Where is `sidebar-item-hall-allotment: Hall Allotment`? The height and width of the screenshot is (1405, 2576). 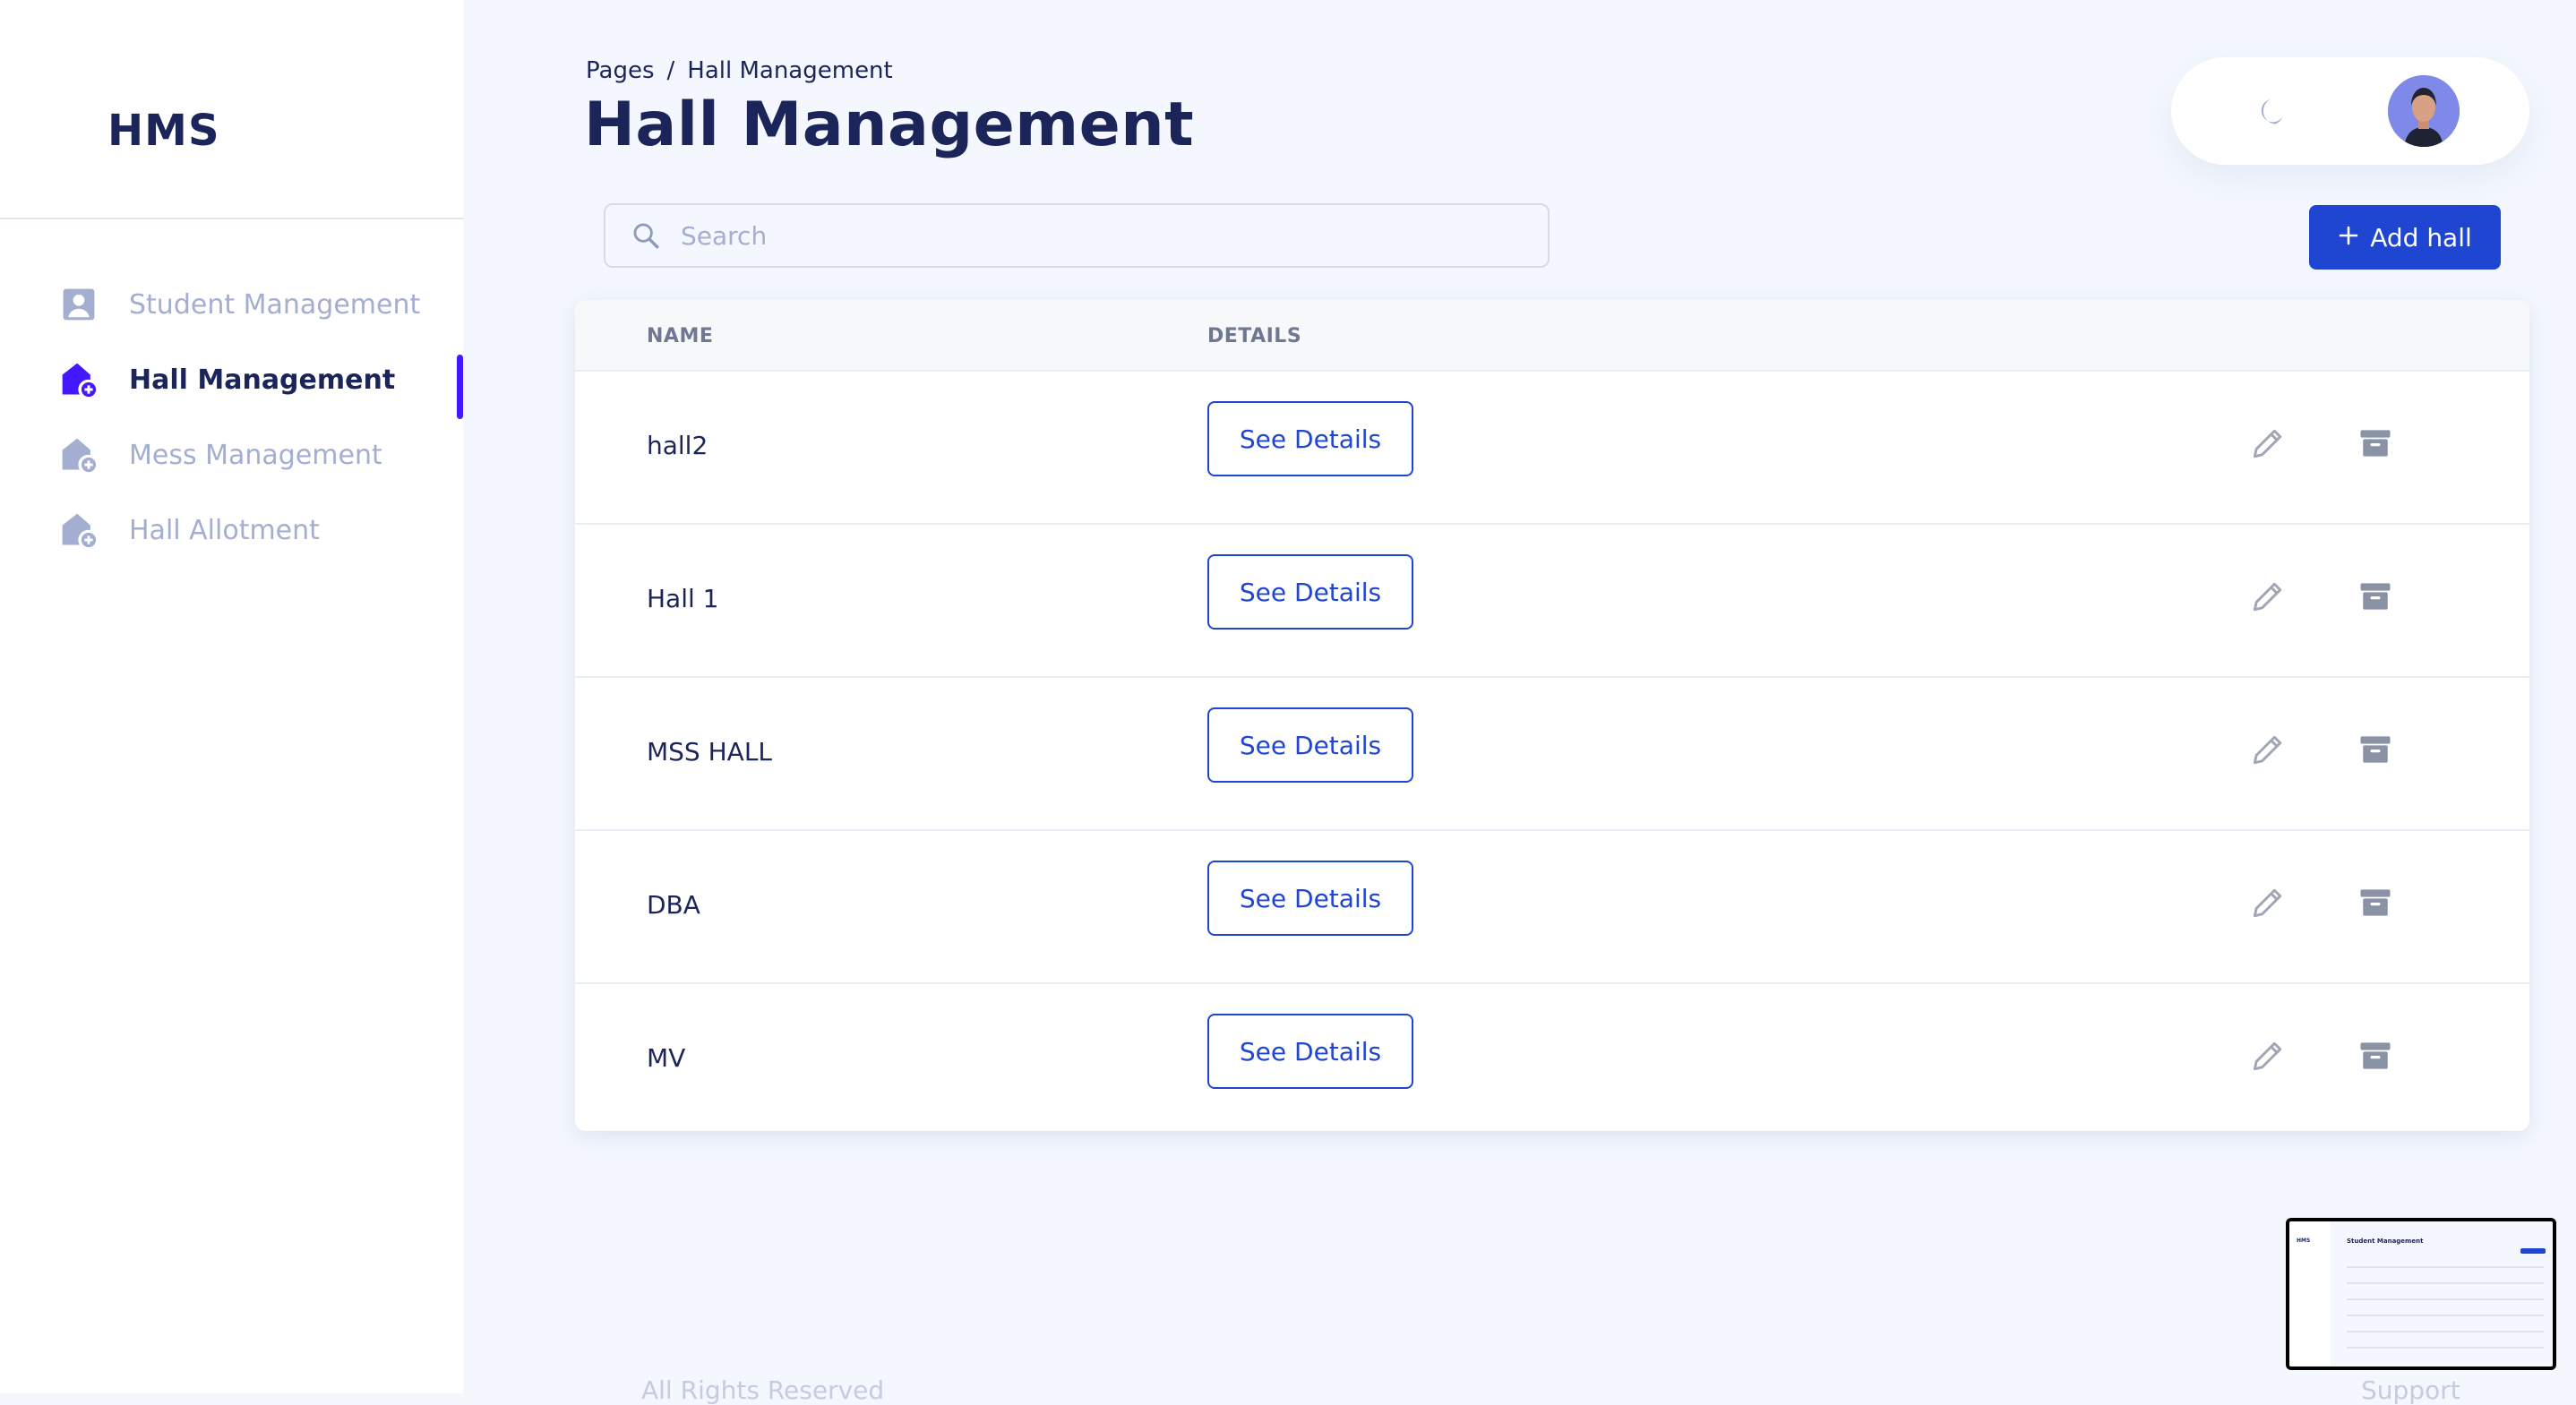 sidebar-item-hall-allotment: Hall Allotment is located at coordinates (261, 530).